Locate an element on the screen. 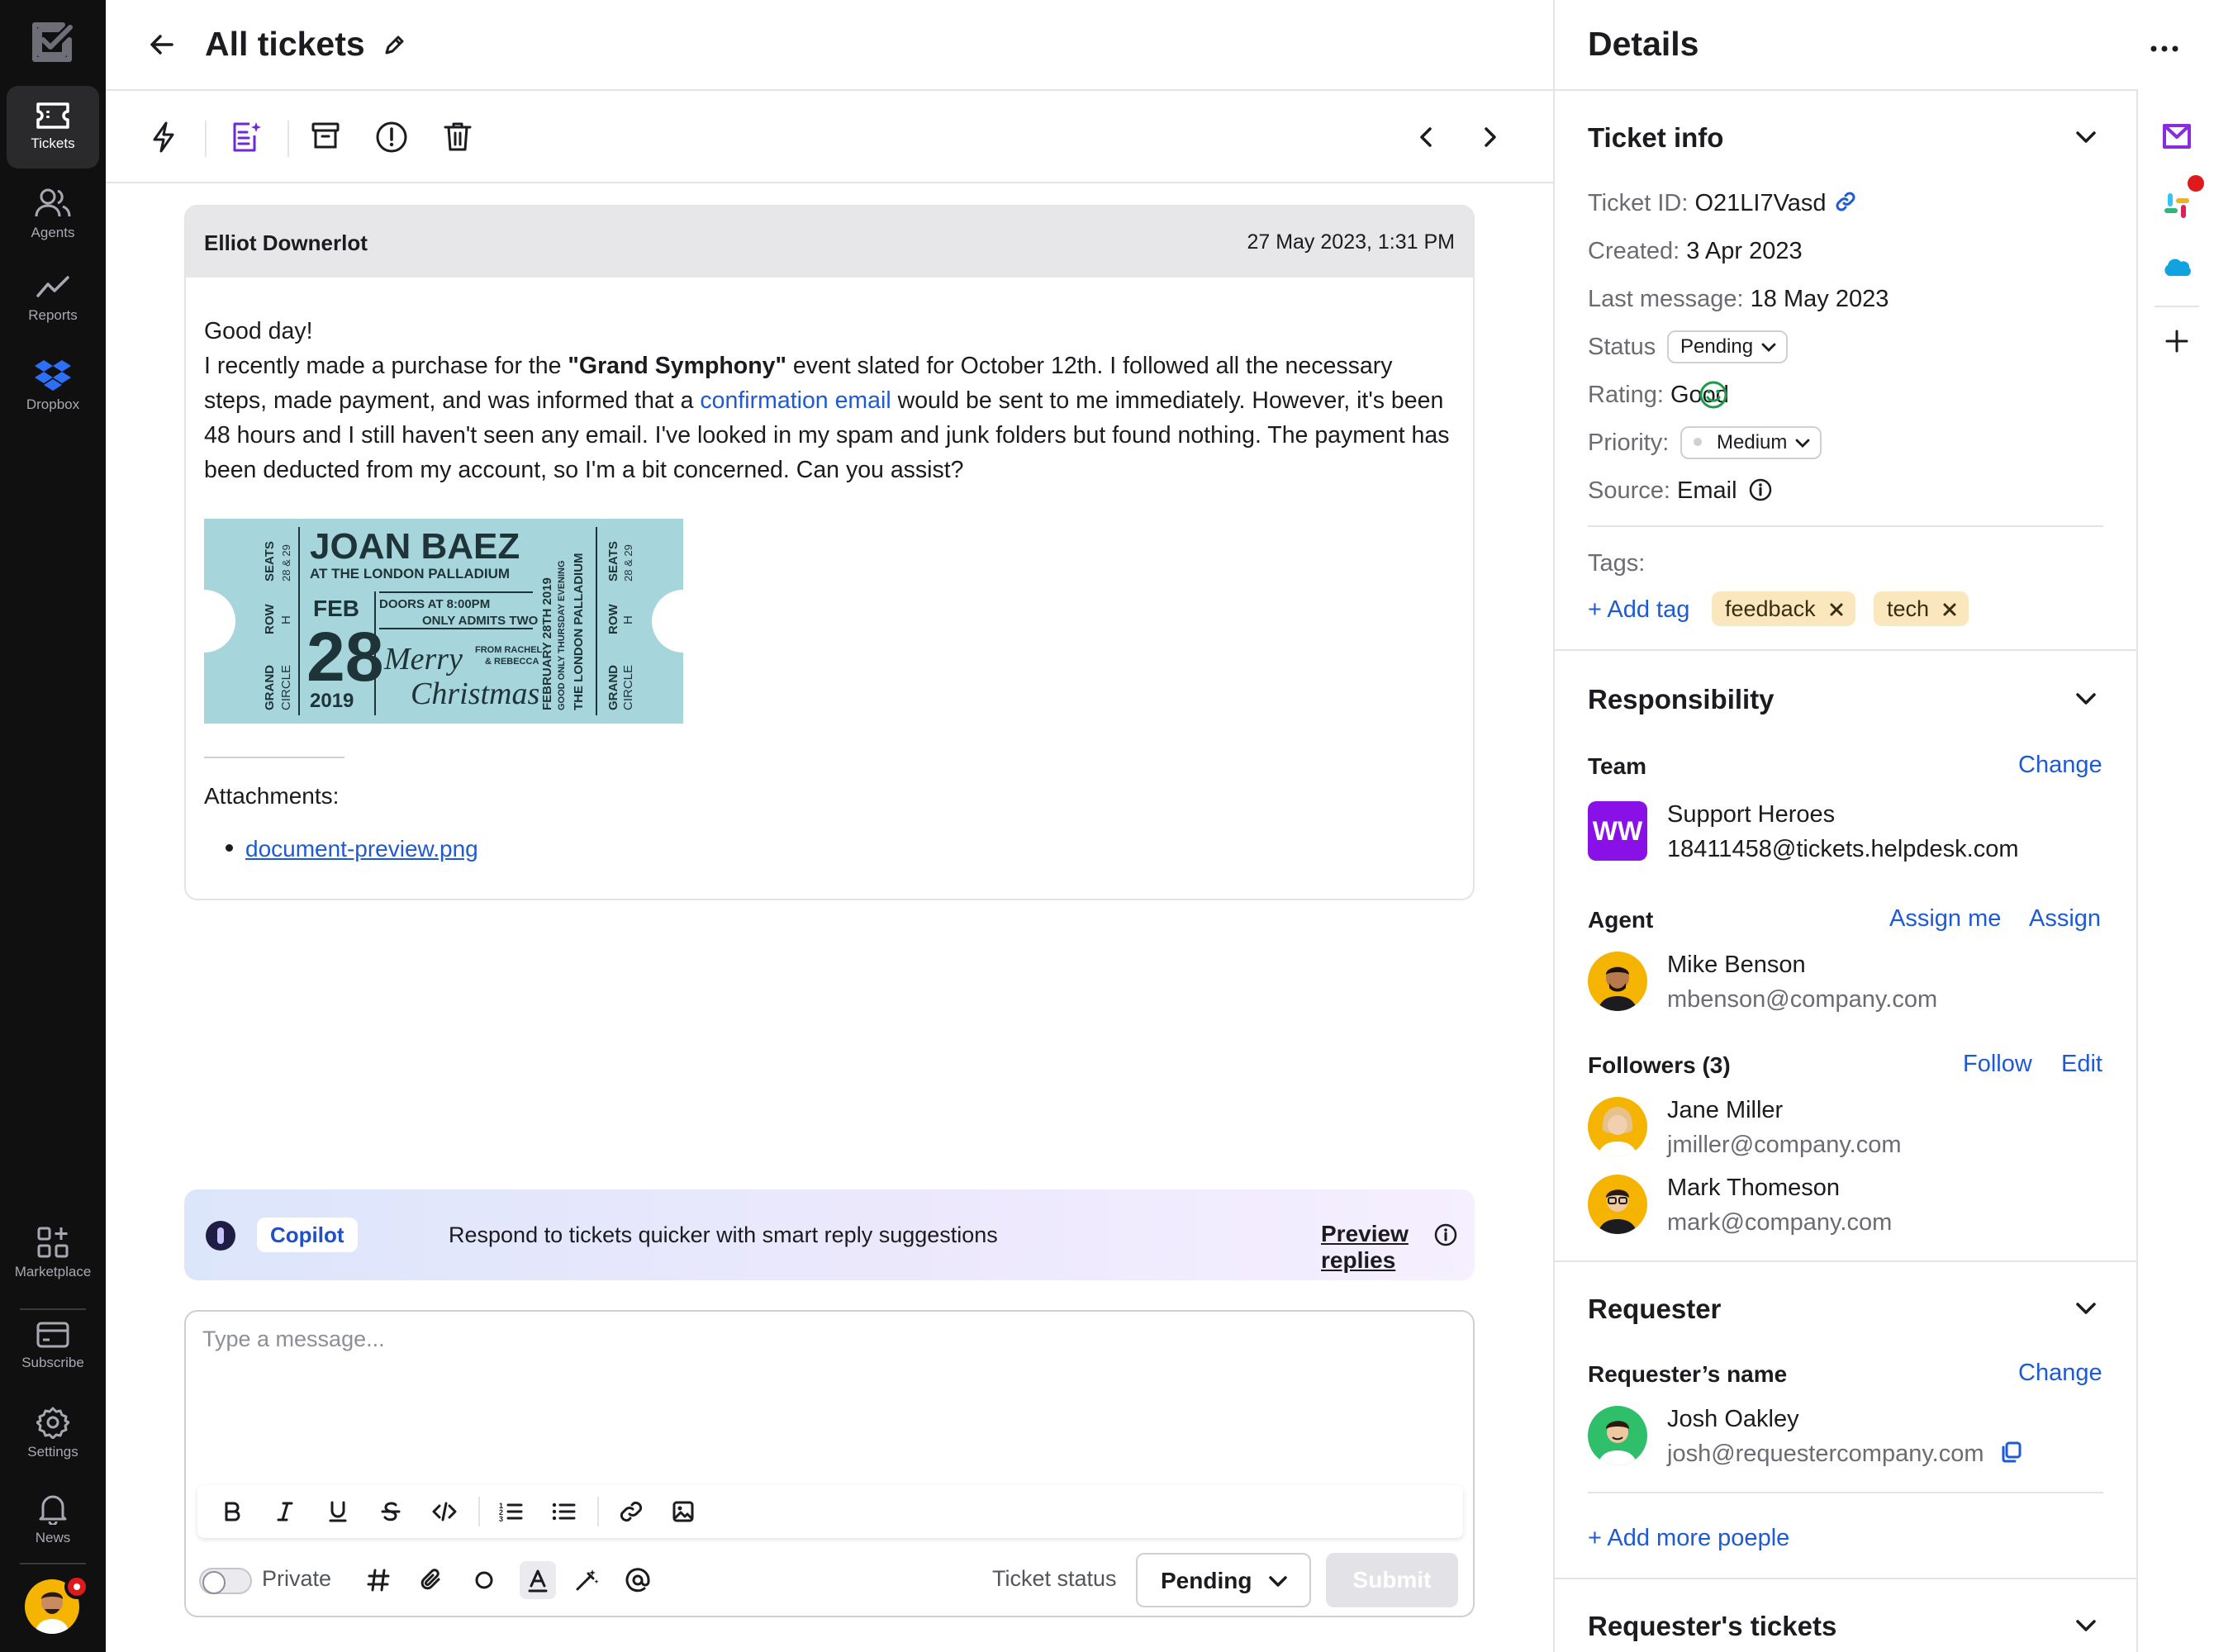  nav-item-reports: Reports is located at coordinates (53, 299).